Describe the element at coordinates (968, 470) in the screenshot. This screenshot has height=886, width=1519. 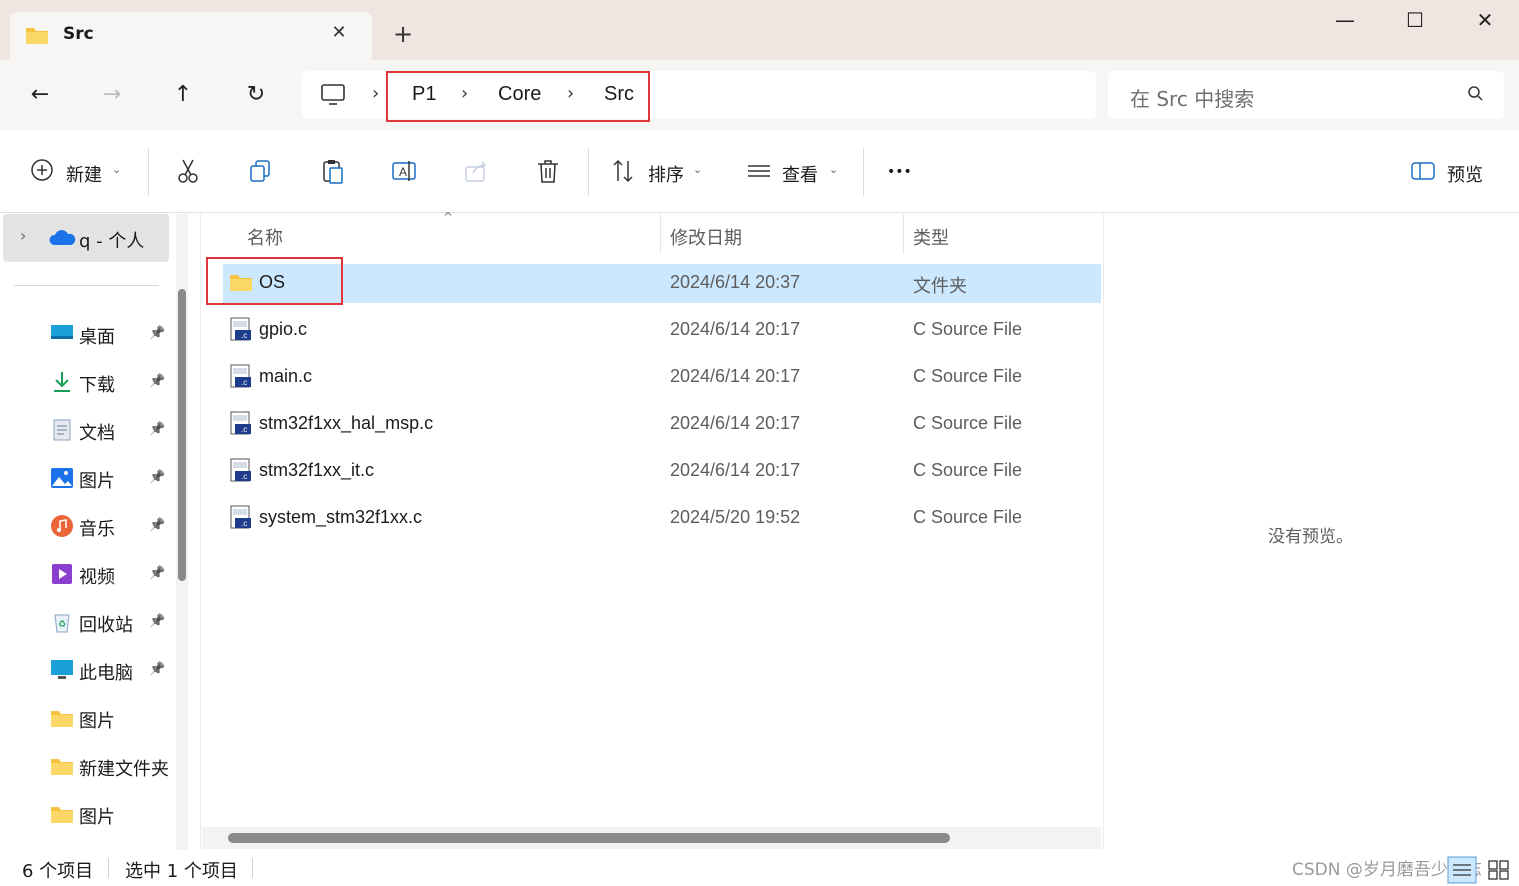
I see `file-type: C Source File` at that location.